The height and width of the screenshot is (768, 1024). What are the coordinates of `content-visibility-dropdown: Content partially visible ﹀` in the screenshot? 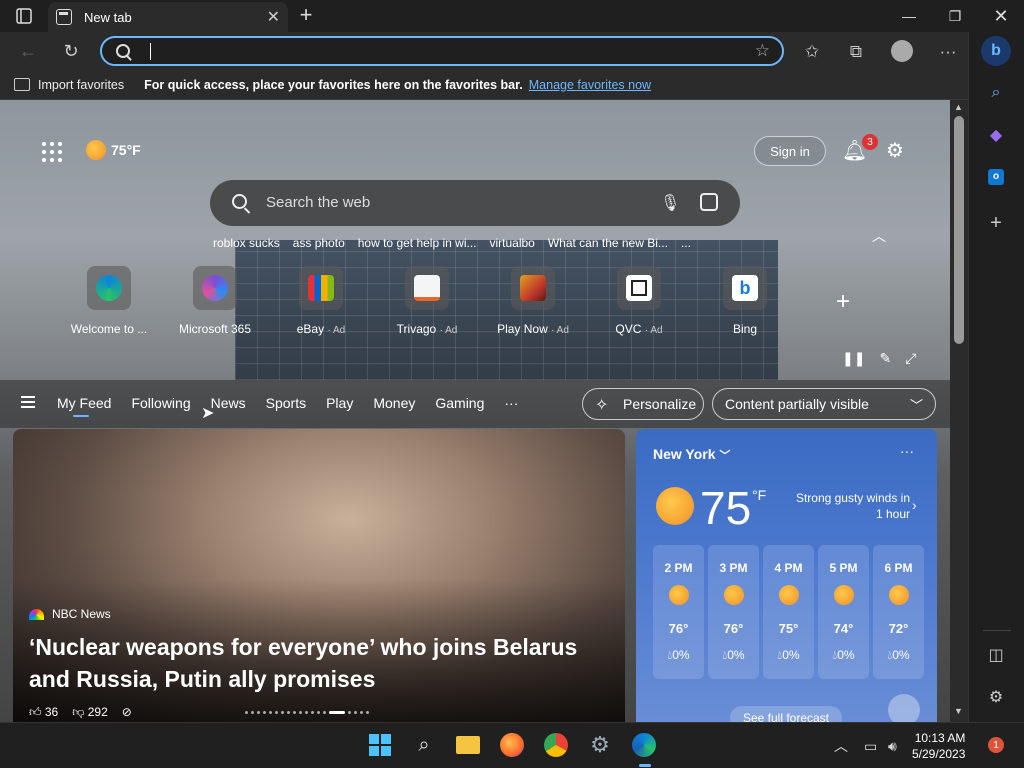 It's located at (824, 404).